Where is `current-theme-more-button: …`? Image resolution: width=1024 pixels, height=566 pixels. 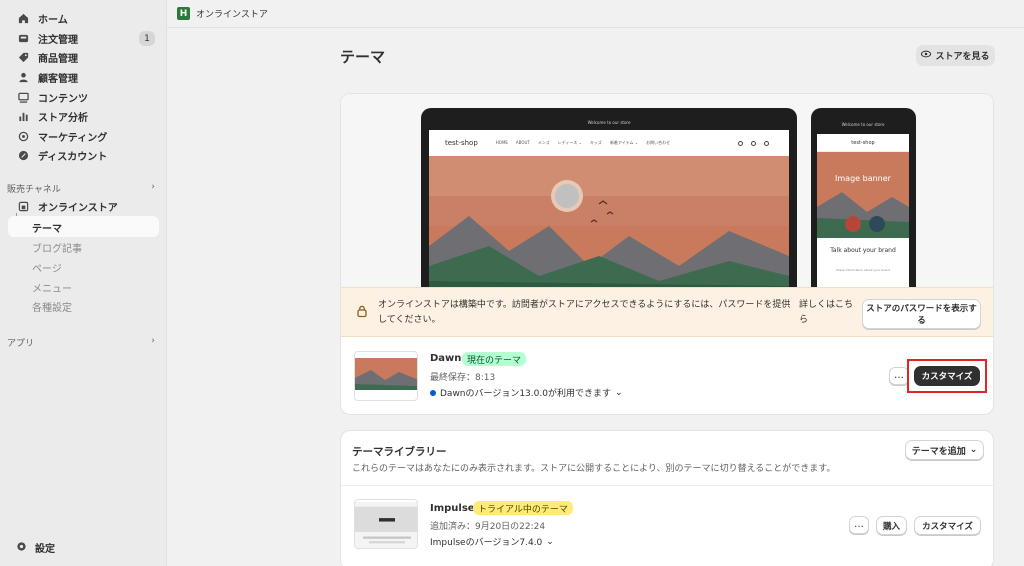
current-theme-more-button: … is located at coordinates (899, 376).